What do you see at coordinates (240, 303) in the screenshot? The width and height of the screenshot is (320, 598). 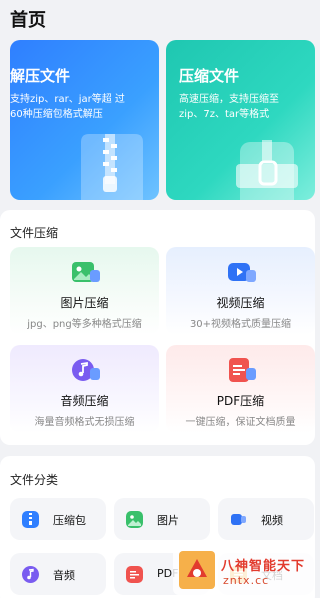 I see `feature-name: 视频压缩` at bounding box center [240, 303].